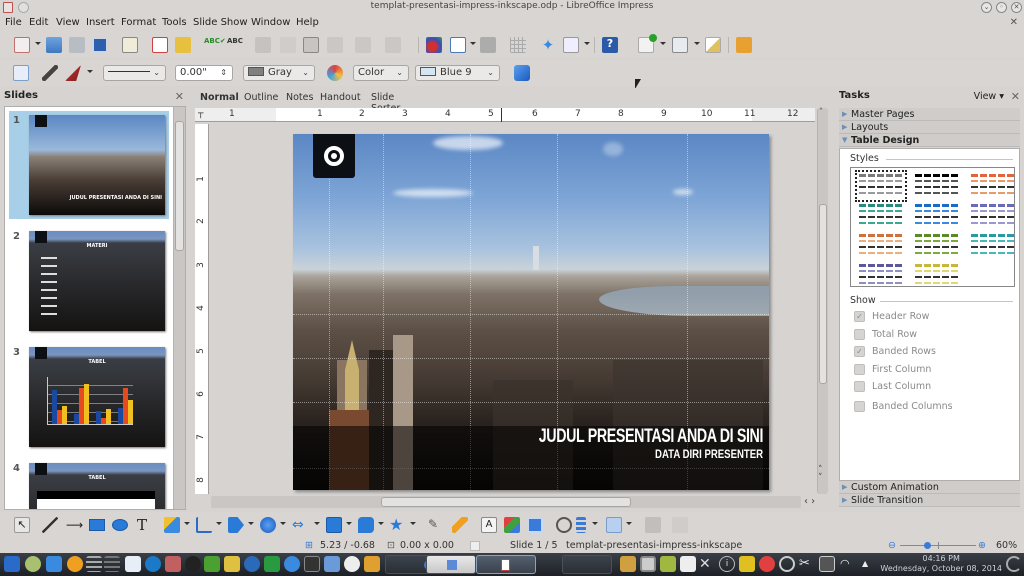 The image size is (1024, 576). I want to click on menu-format: Format, so click(138, 22).